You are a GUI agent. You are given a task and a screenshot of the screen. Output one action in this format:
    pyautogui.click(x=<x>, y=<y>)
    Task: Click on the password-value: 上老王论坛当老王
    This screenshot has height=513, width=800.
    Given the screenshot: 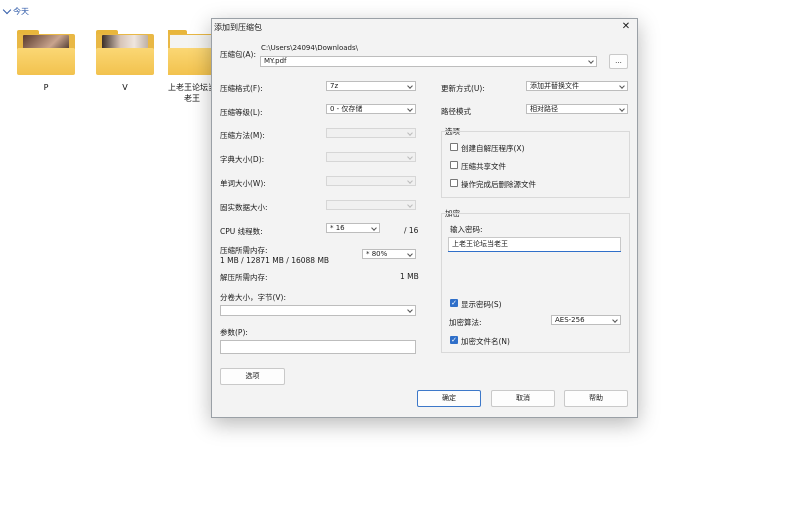 What is the action you would take?
    pyautogui.click(x=480, y=244)
    